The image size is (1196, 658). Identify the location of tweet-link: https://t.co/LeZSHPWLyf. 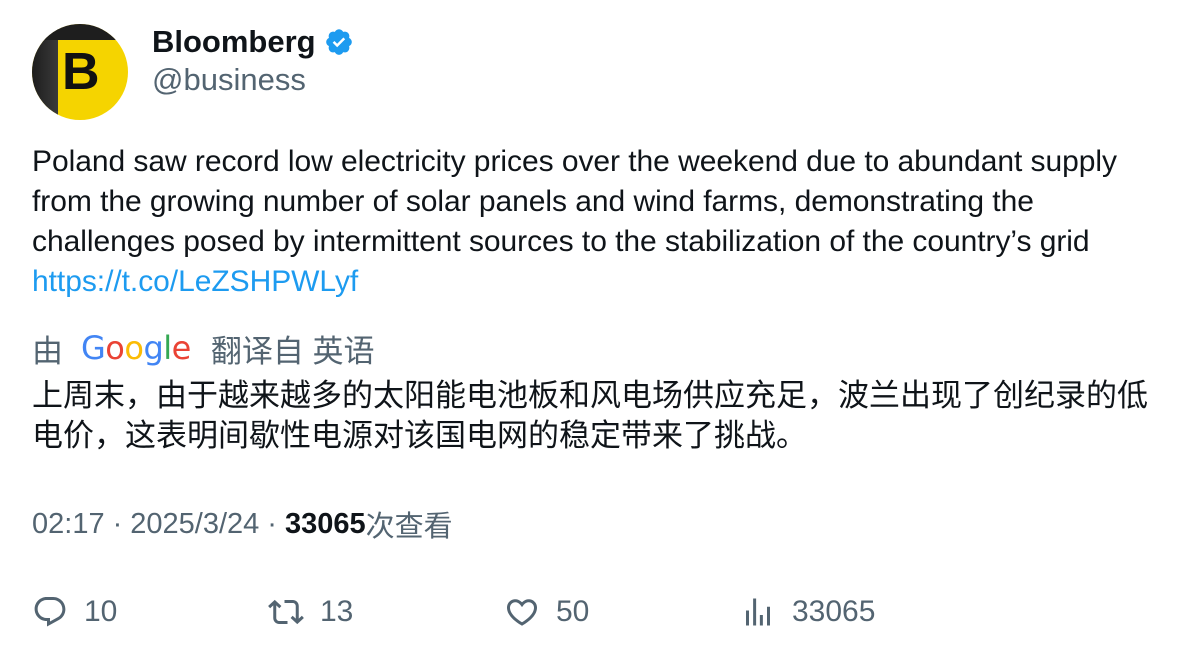
(195, 281).